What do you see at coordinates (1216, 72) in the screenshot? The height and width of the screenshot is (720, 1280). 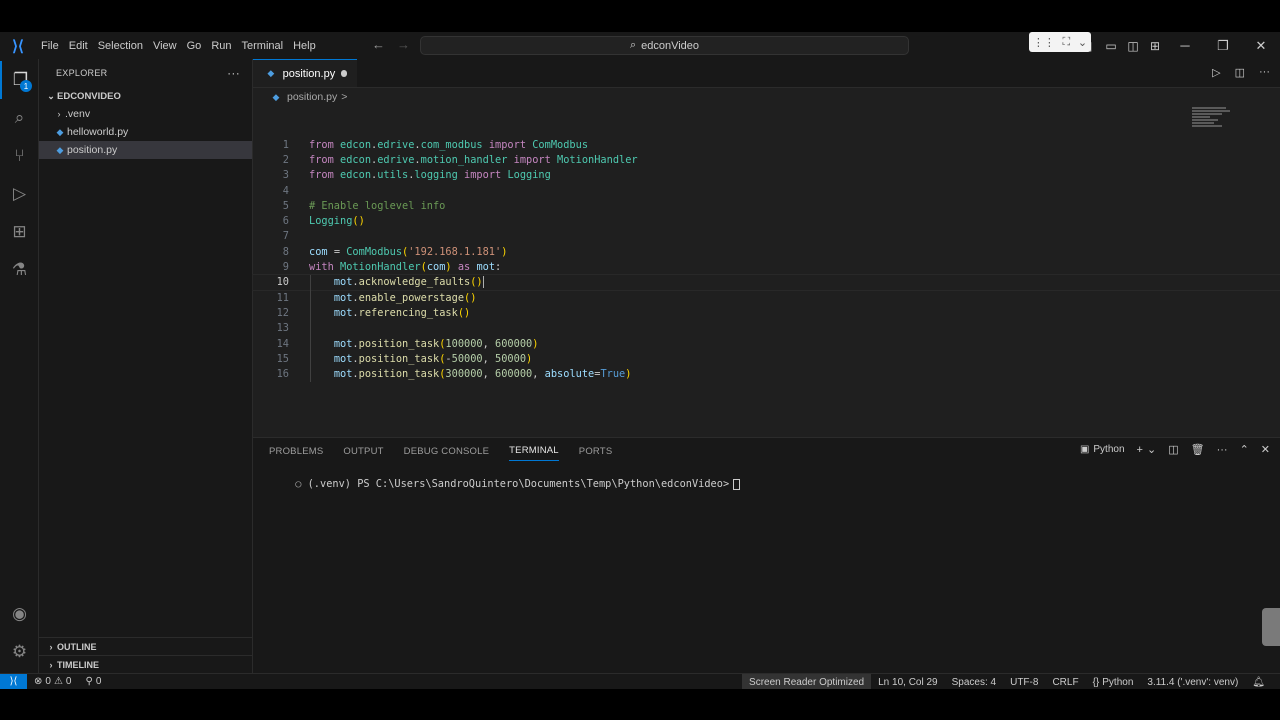 I see `run-file-icon: ▷` at bounding box center [1216, 72].